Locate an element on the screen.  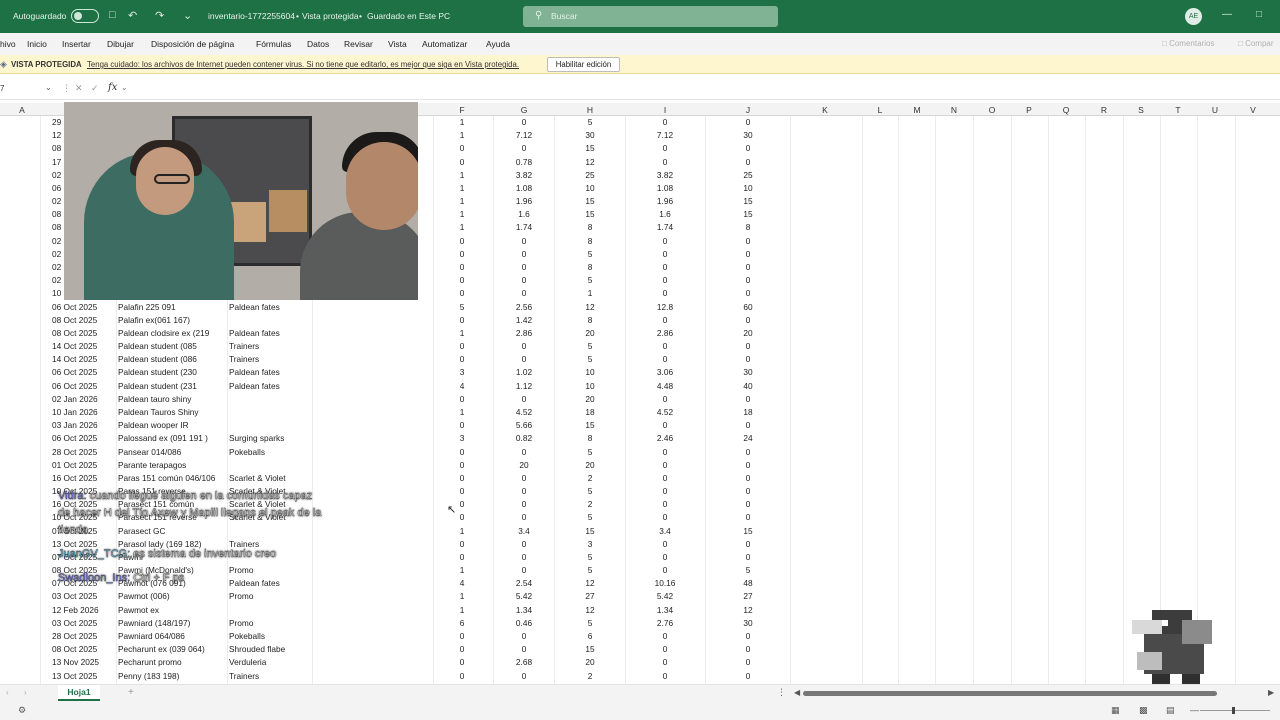
menu-vista: Vista is located at coordinates (397, 44).